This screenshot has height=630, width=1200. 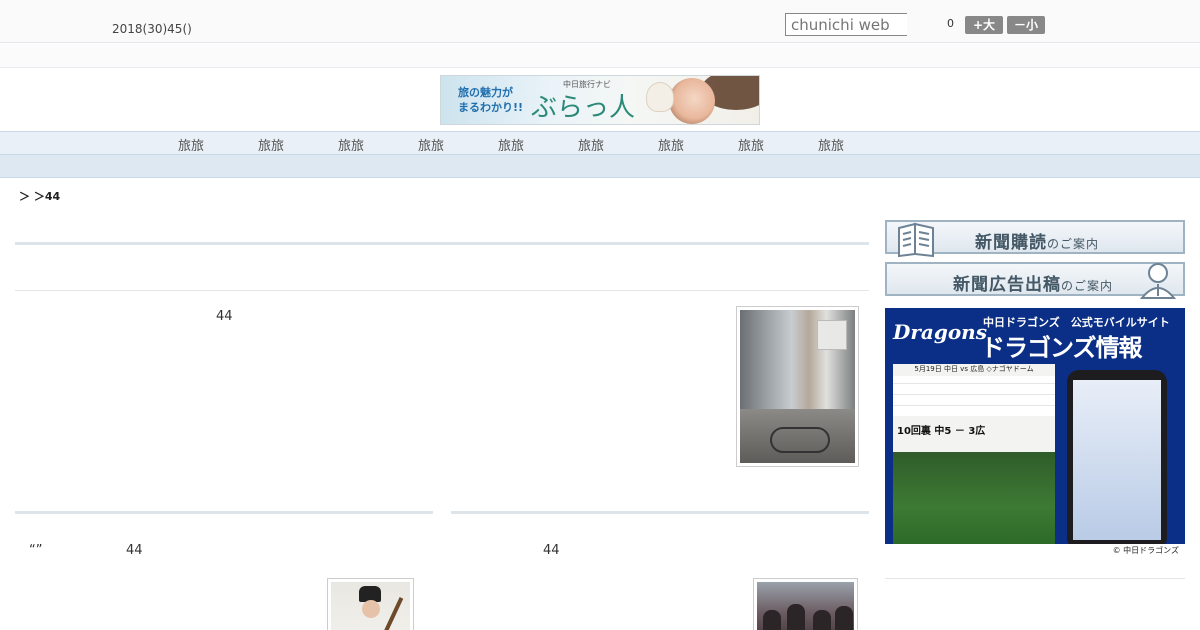 What do you see at coordinates (271, 144) in the screenshot?
I see `nav-item-2: 旅旅` at bounding box center [271, 144].